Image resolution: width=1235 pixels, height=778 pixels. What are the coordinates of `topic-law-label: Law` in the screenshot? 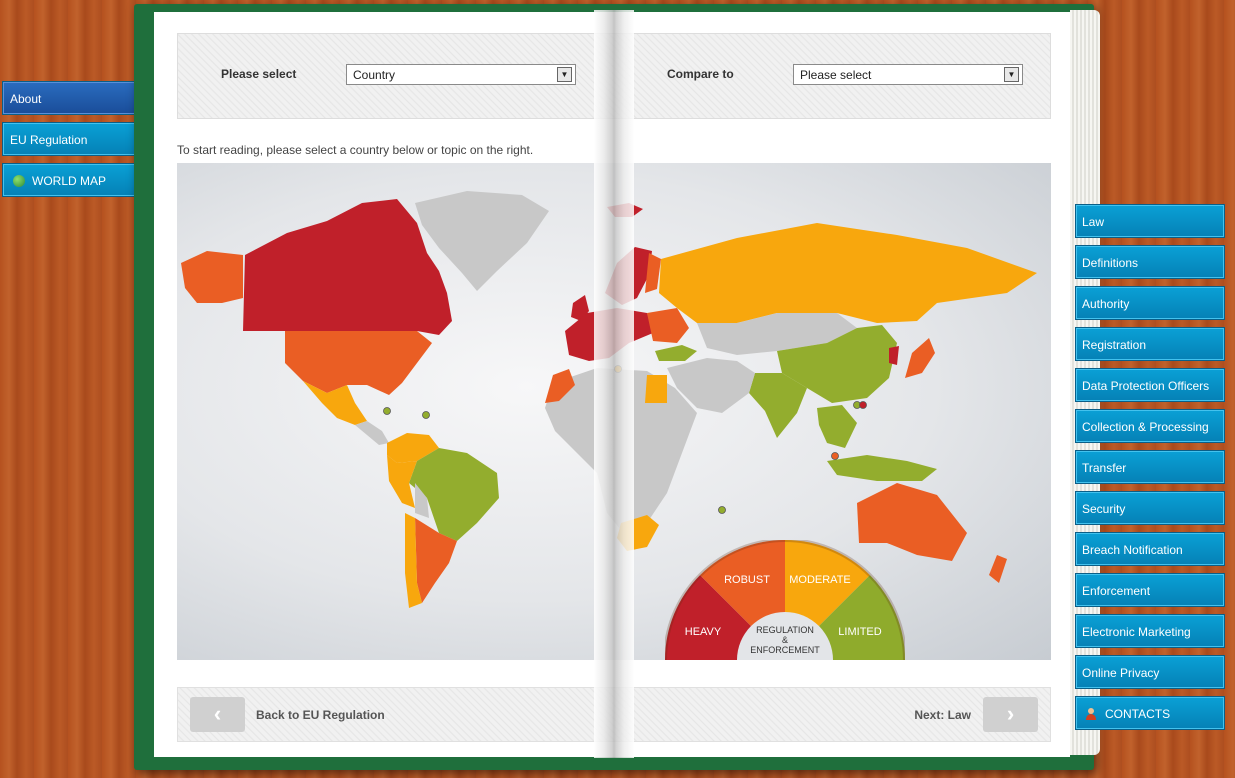 It's located at (1093, 222).